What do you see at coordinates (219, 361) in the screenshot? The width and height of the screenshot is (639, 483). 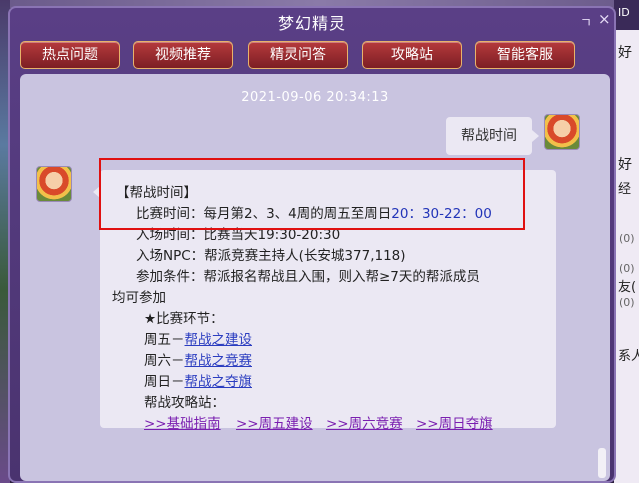 I see `stage-saturday-link: 帮战之竞赛` at bounding box center [219, 361].